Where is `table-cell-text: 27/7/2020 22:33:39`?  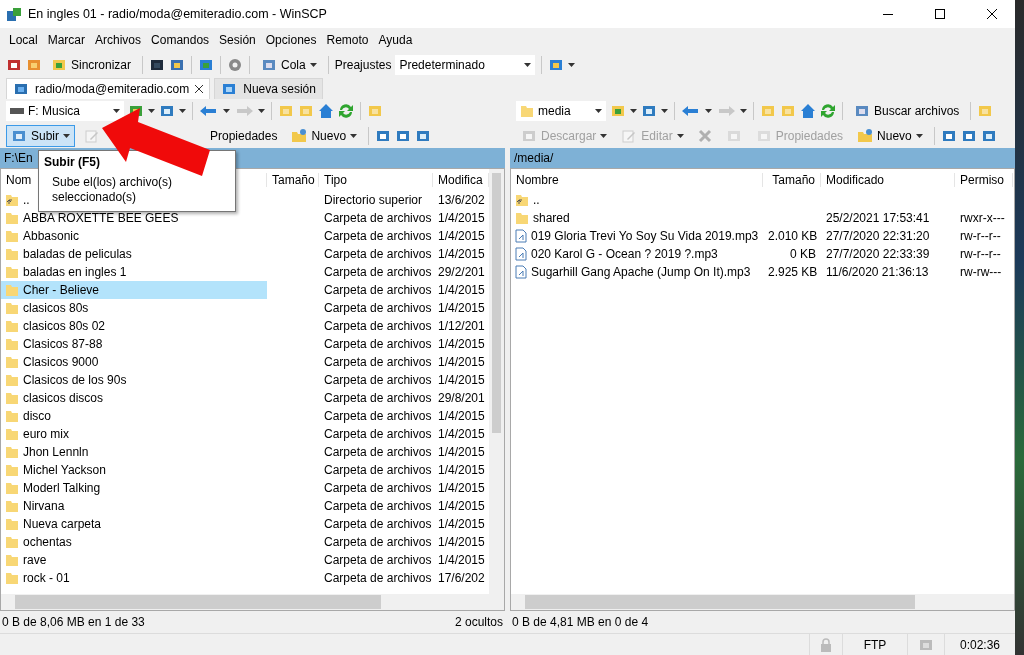
table-cell-text: 27/7/2020 22:33:39 is located at coordinates (878, 254).